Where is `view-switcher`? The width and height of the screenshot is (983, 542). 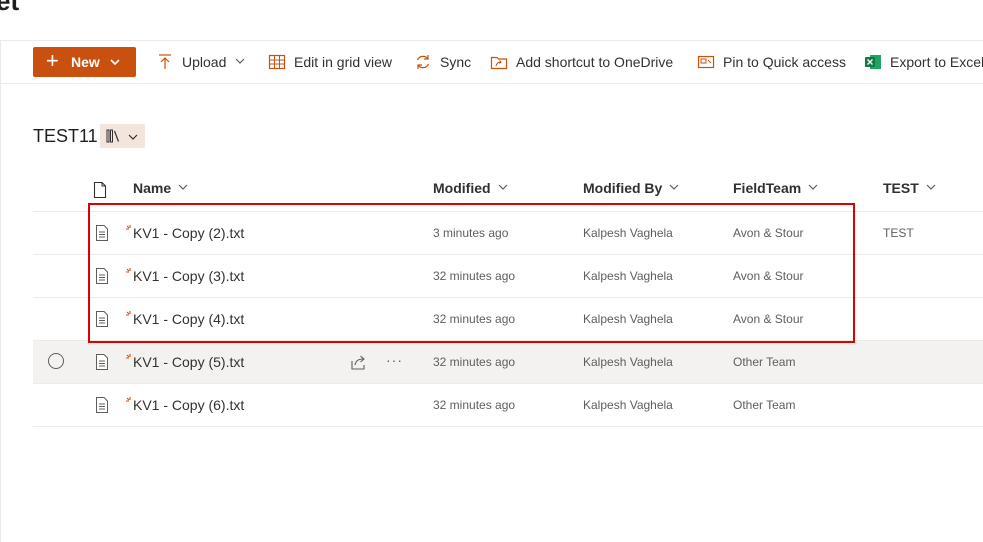
view-switcher is located at coordinates (122, 136).